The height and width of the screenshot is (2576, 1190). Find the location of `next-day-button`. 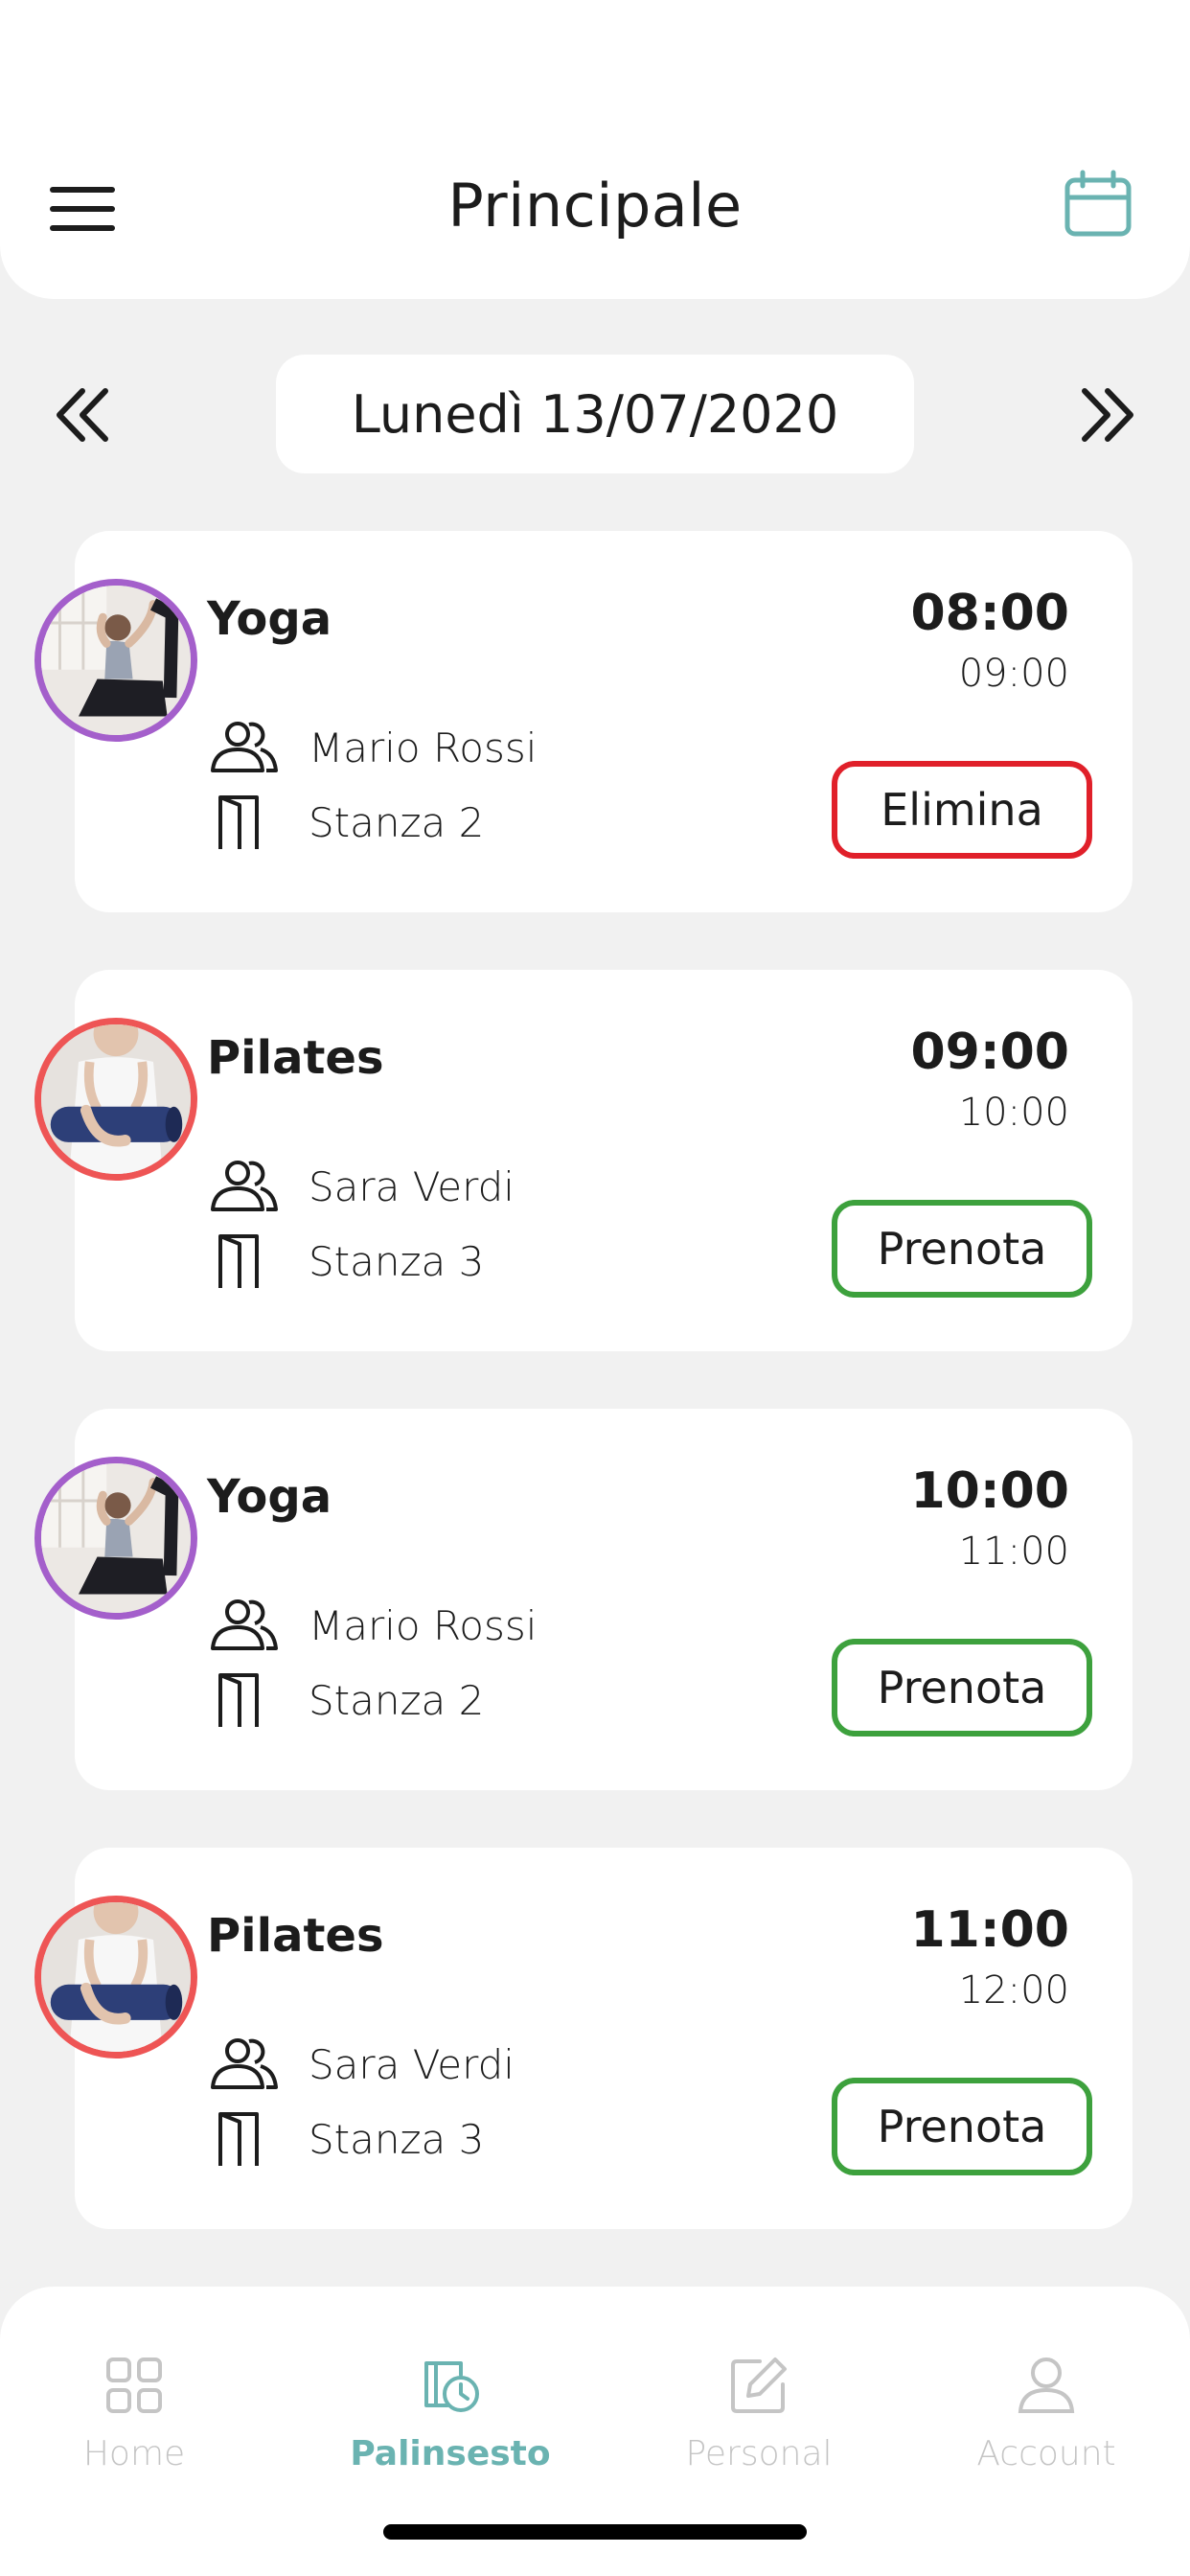

next-day-button is located at coordinates (1106, 414).